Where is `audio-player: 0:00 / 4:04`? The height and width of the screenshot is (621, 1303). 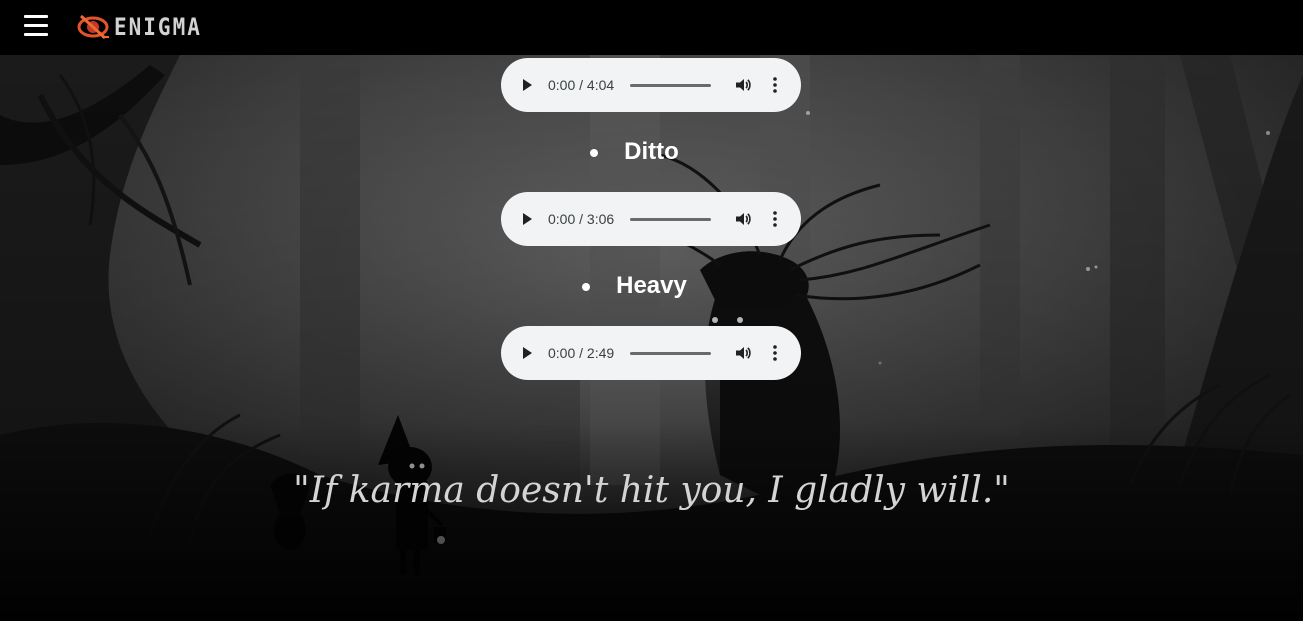 audio-player: 0:00 / 4:04 is located at coordinates (651, 85).